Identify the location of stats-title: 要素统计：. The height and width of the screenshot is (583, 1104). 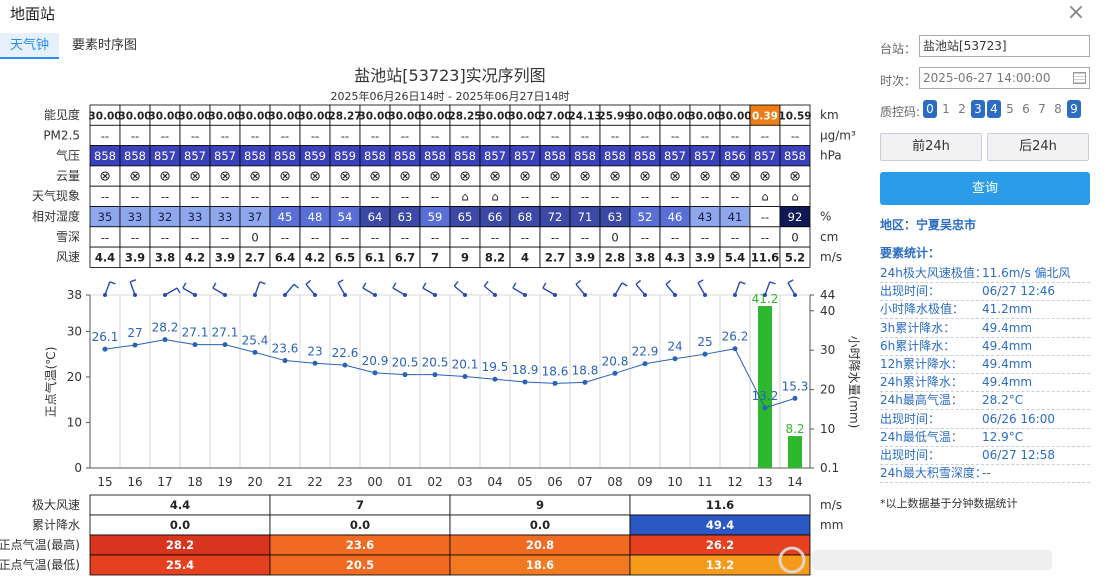
(910, 253).